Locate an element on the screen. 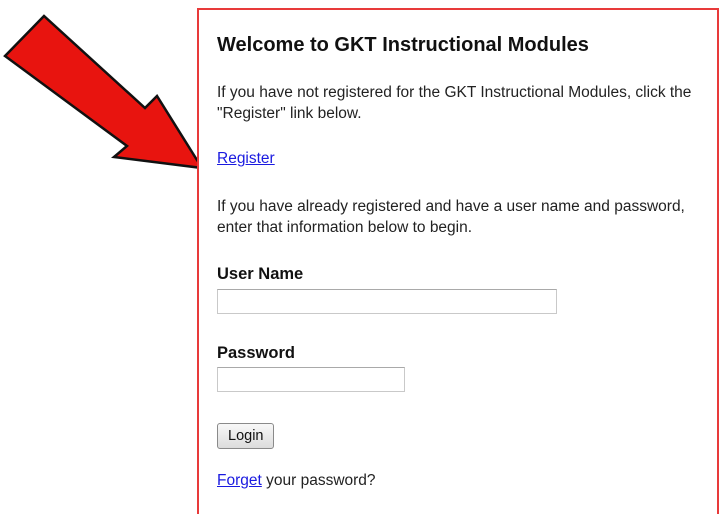 The width and height of the screenshot is (727, 514). register-link: Register is located at coordinates (246, 159).